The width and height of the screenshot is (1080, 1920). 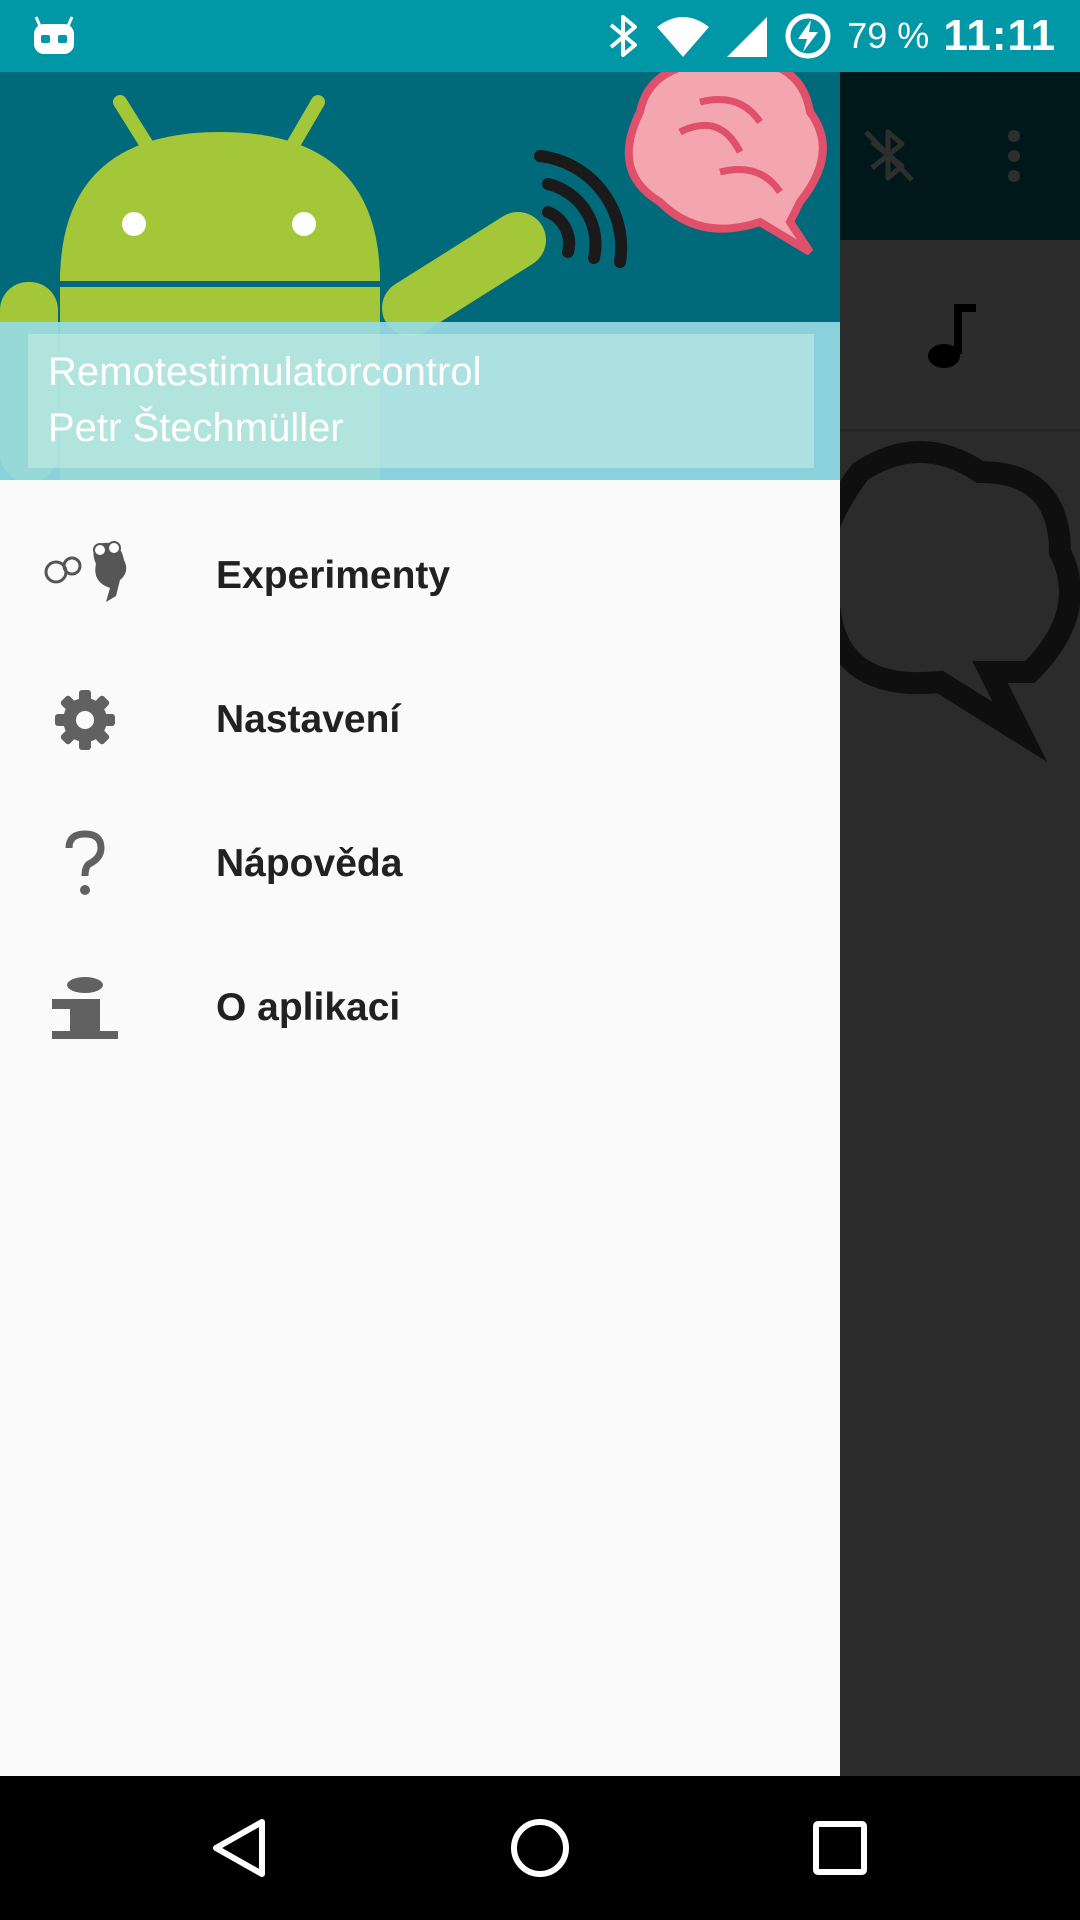 I want to click on menu-item-napoveda: Nápověda, so click(x=420, y=864).